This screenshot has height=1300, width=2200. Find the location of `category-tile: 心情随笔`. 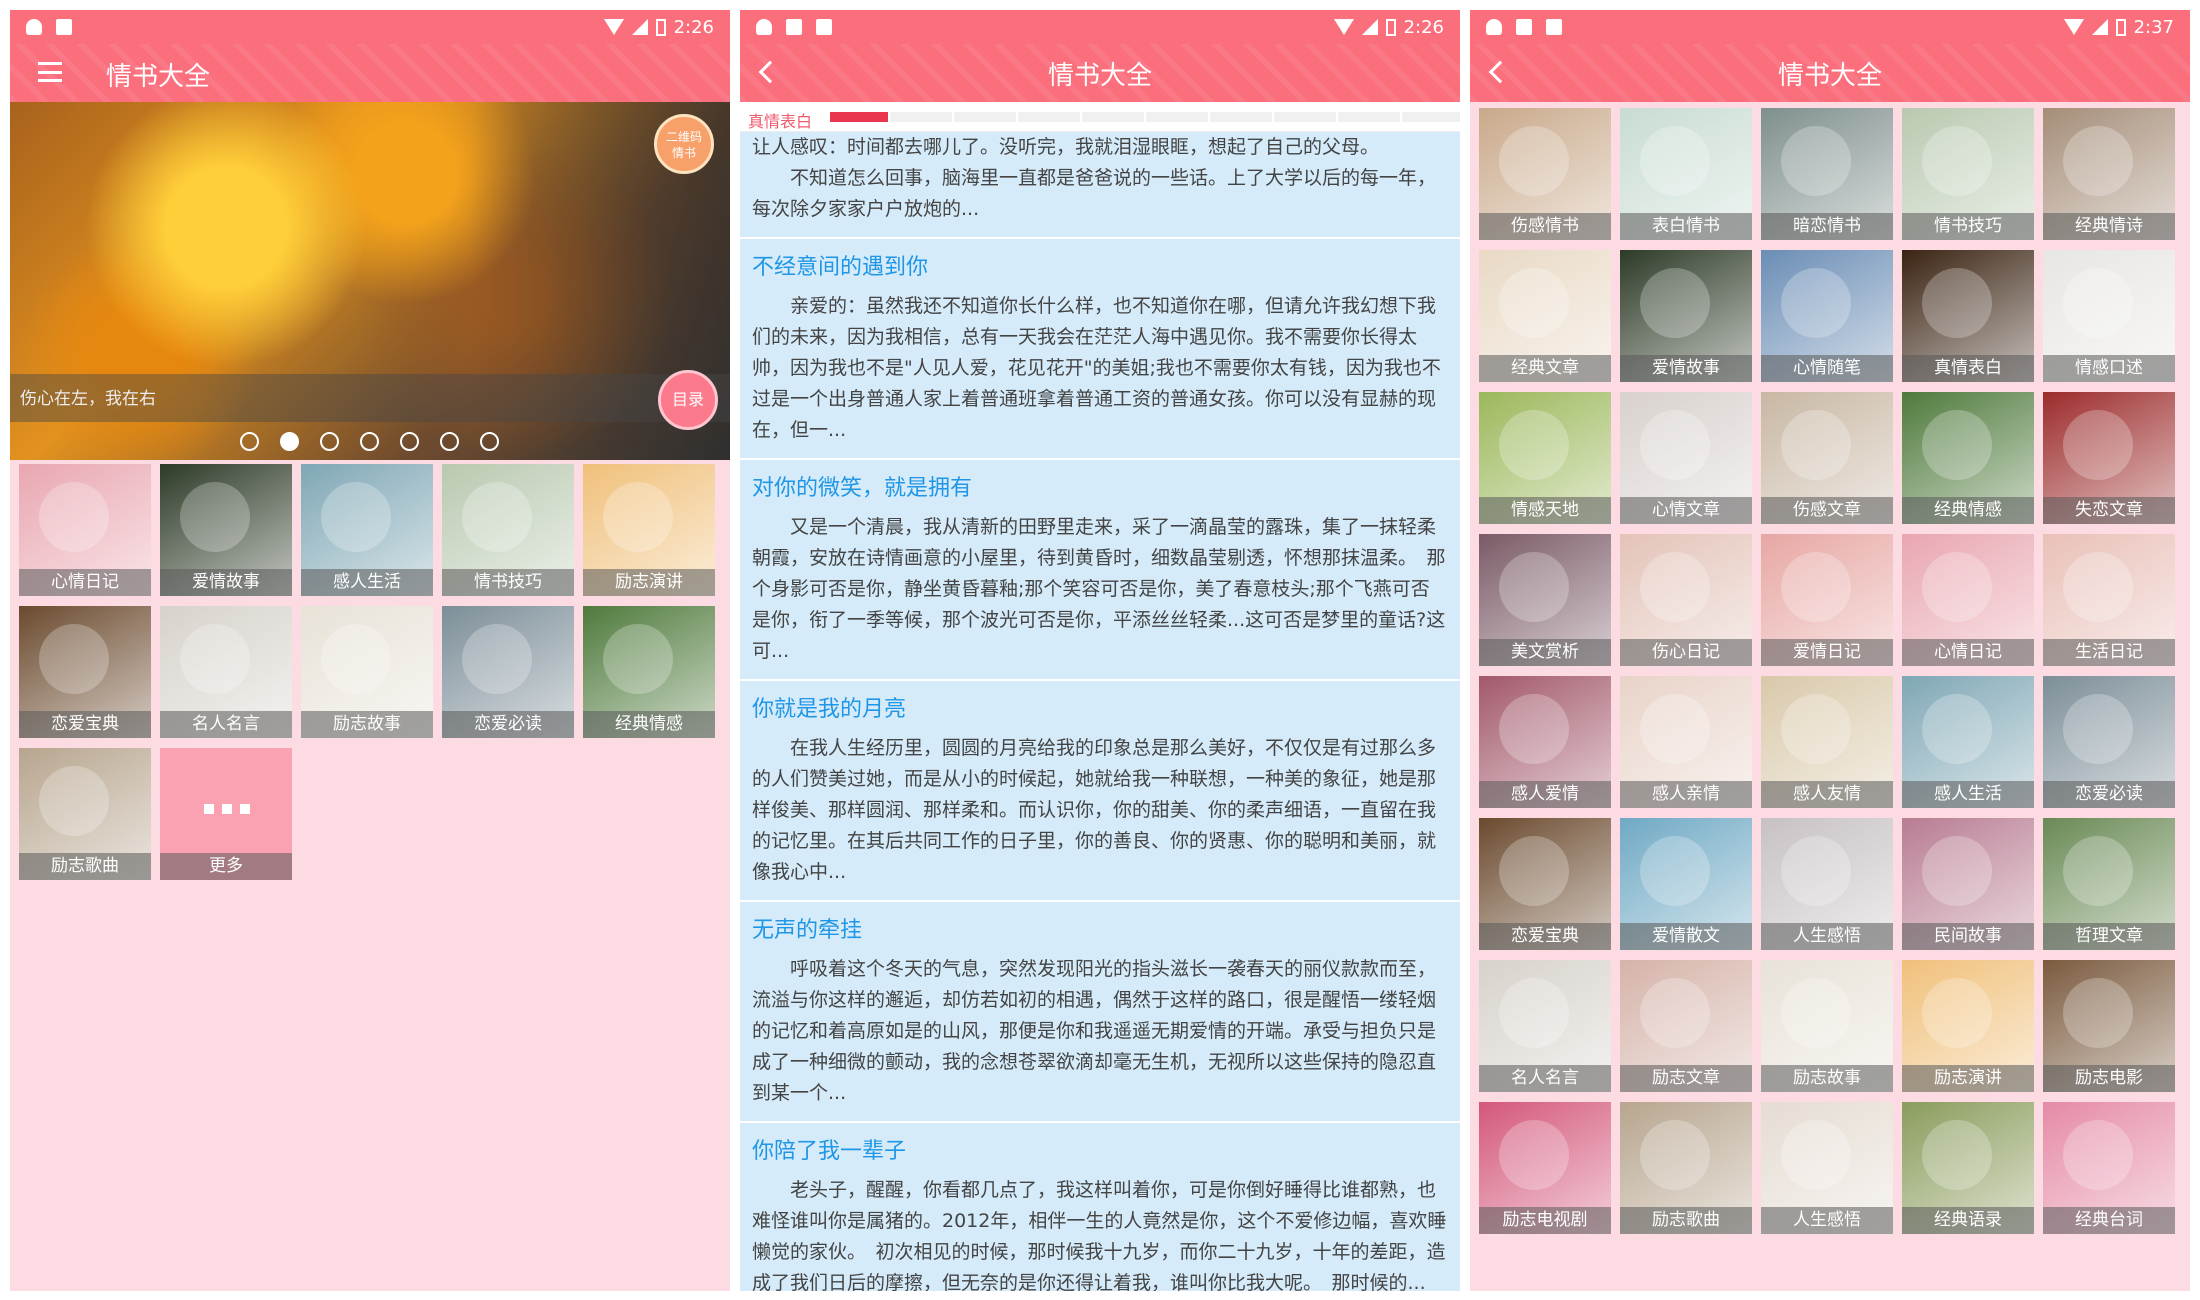

category-tile: 心情随笔 is located at coordinates (1827, 316).